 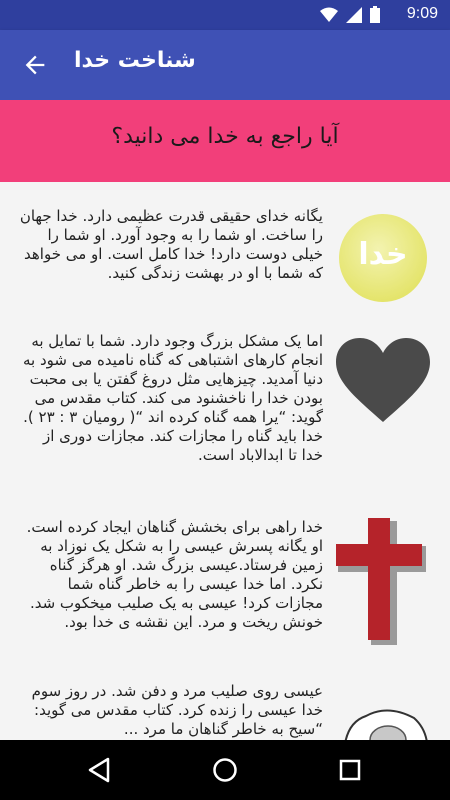 I want to click on tomb-stone-icon, so click(x=383, y=717).